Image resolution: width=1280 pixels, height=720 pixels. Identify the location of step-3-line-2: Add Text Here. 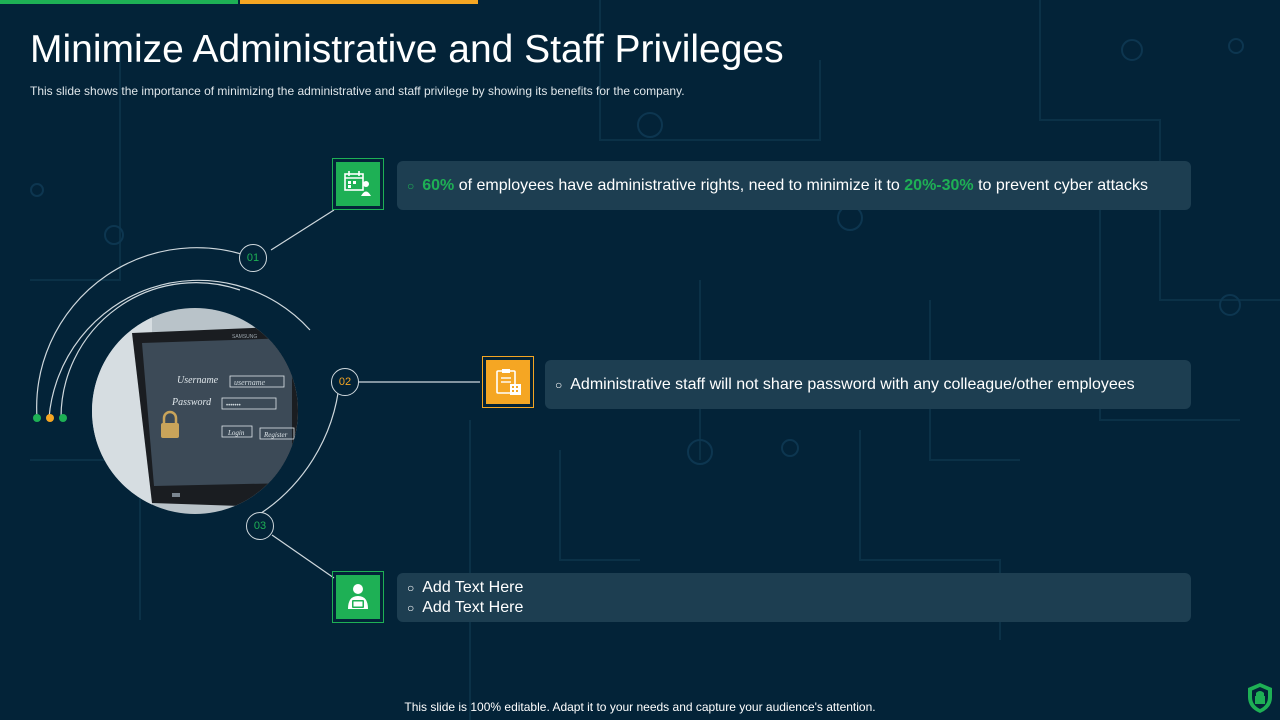
(473, 607).